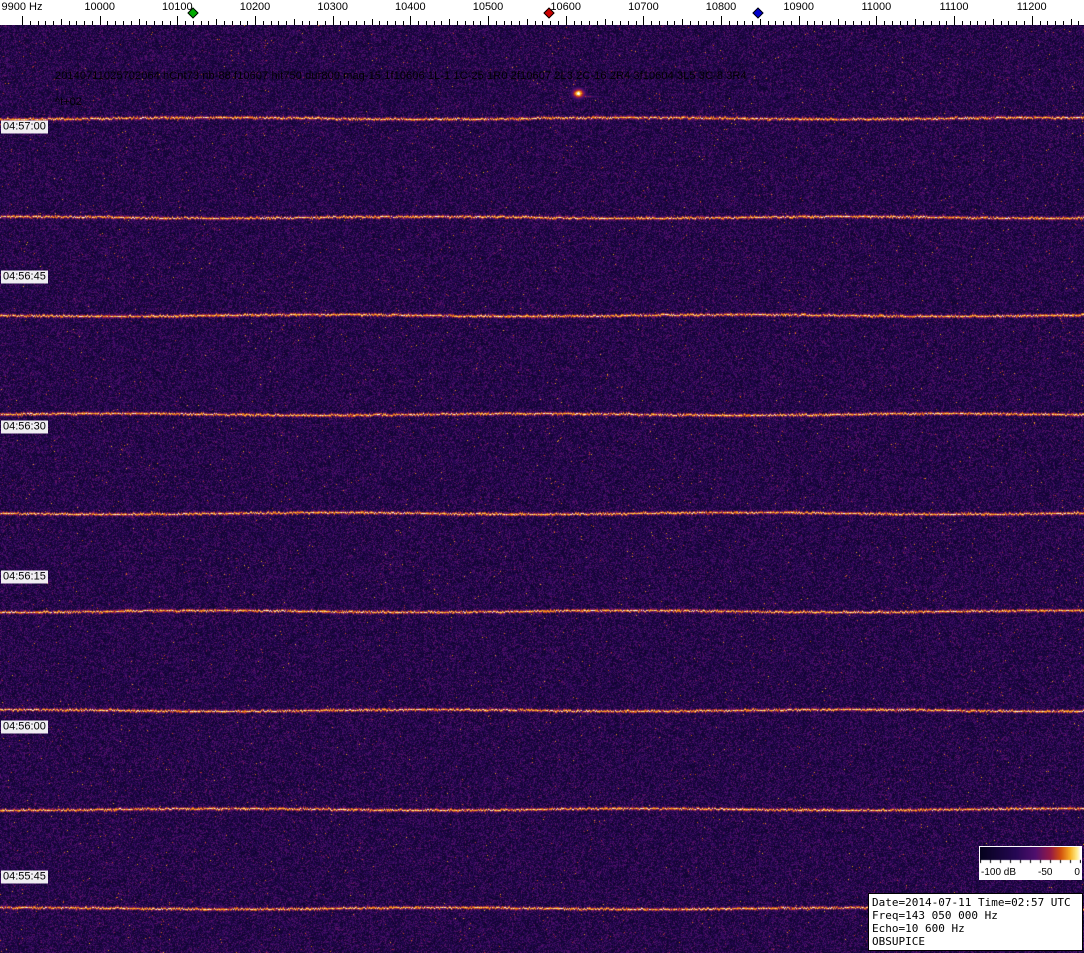 Image resolution: width=1084 pixels, height=953 pixels. What do you see at coordinates (255, 7) in the screenshot?
I see `ruler-frequency-label: 10200` at bounding box center [255, 7].